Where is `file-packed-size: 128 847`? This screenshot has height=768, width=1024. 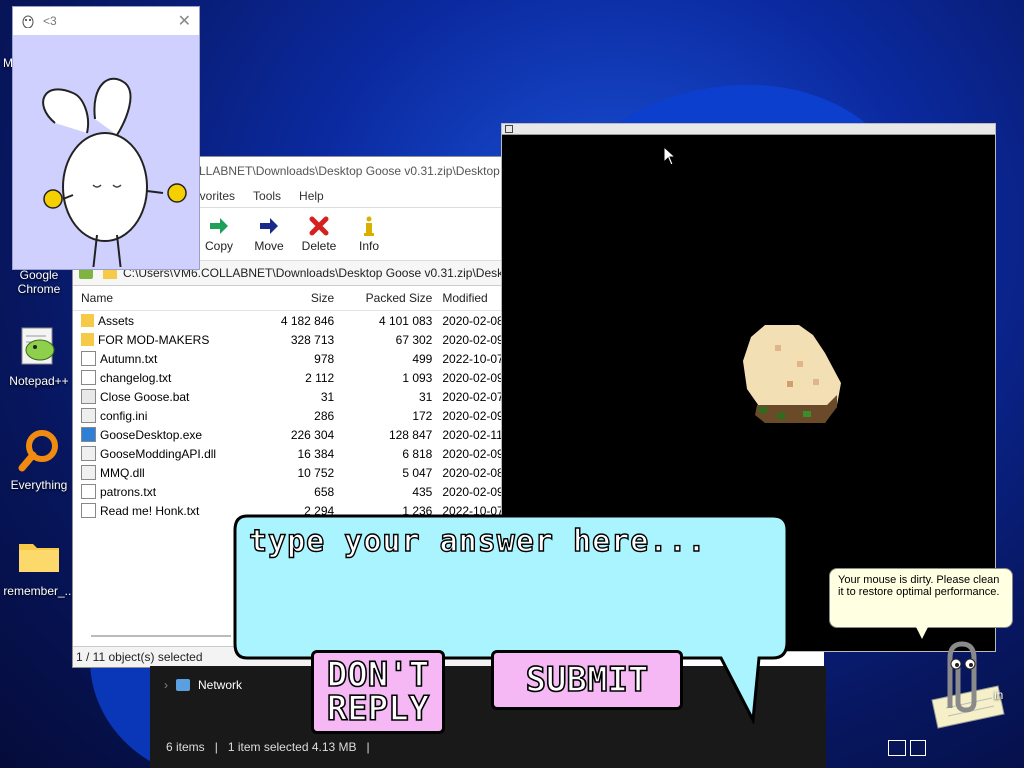 file-packed-size: 128 847 is located at coordinates (410, 434).